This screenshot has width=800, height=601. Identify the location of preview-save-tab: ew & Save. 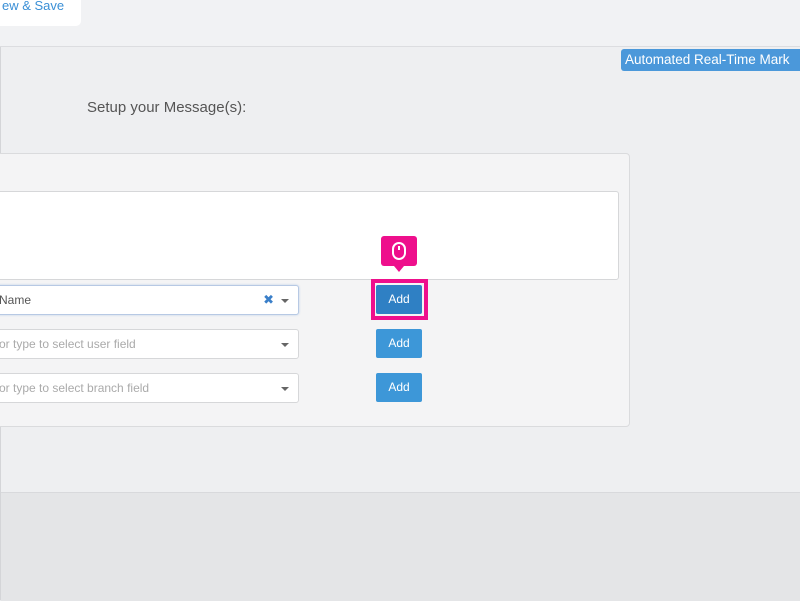
(40, 13).